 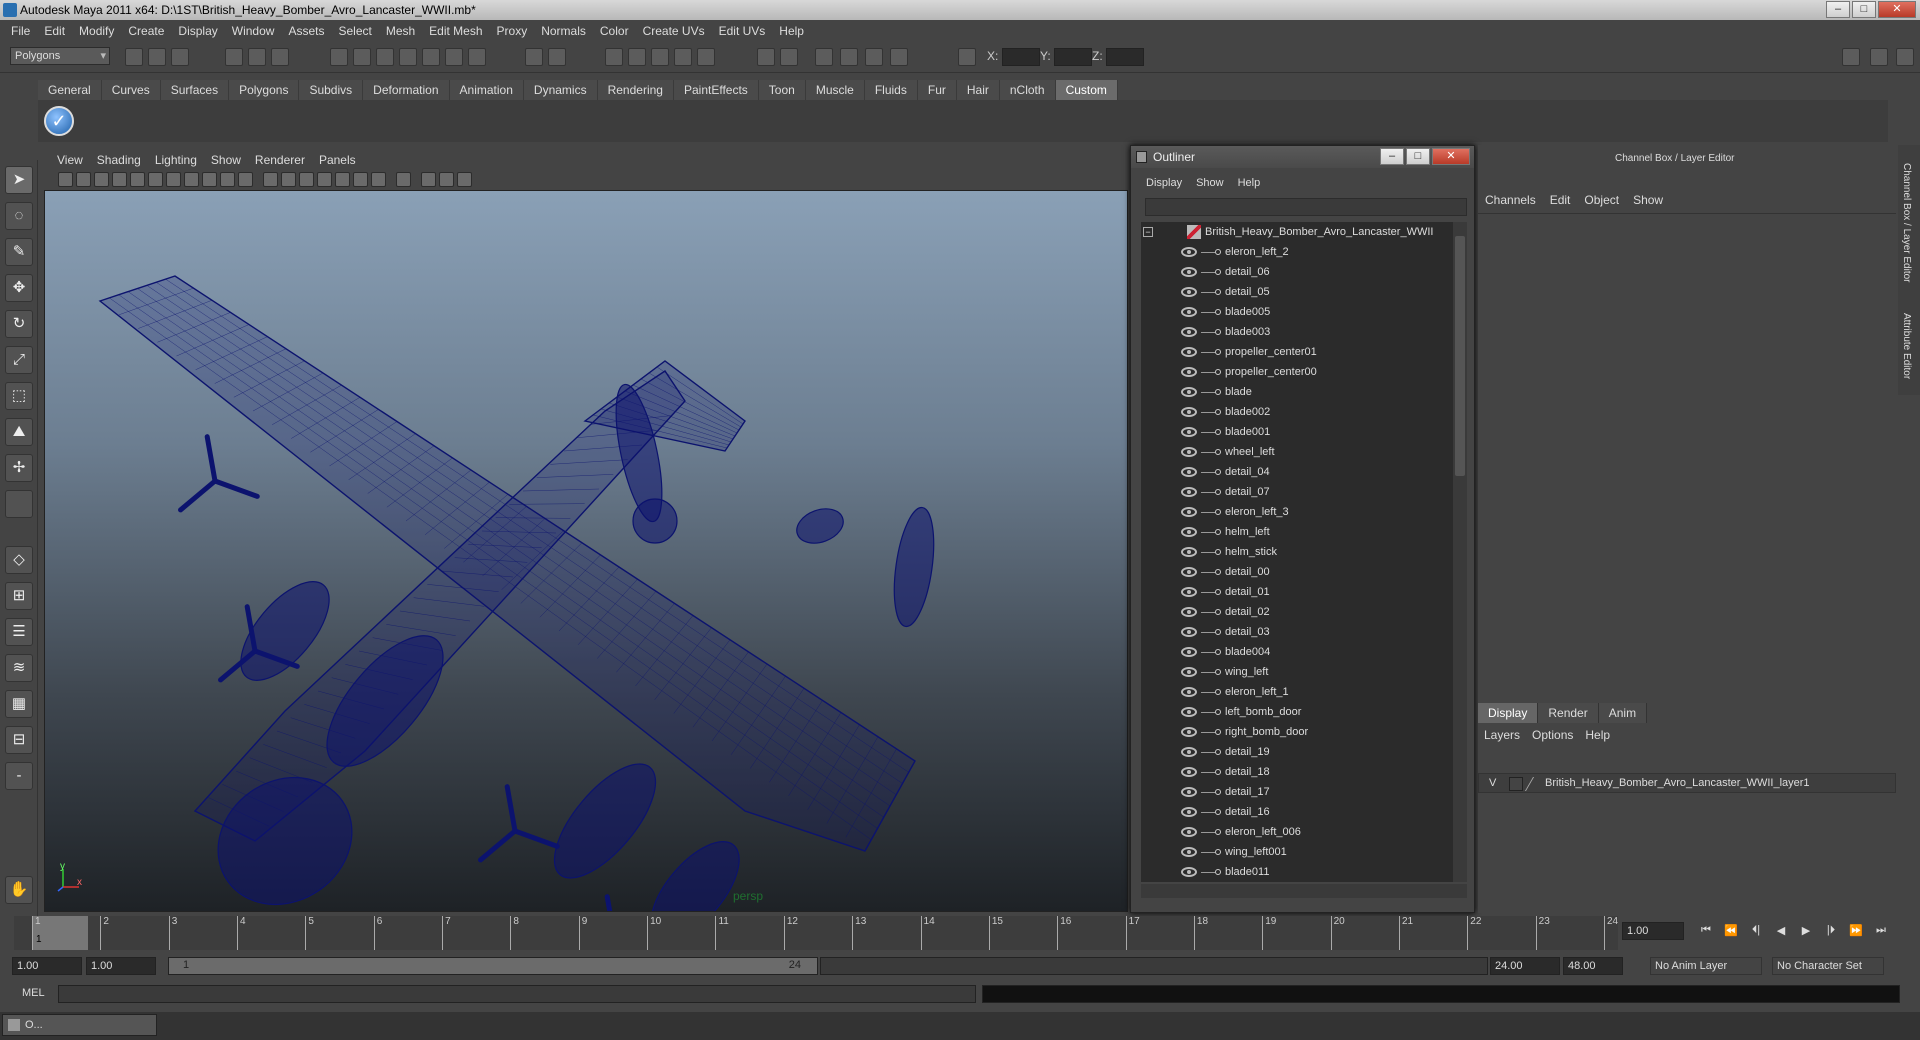 I want to click on save-scene-icon, so click(x=180, y=57).